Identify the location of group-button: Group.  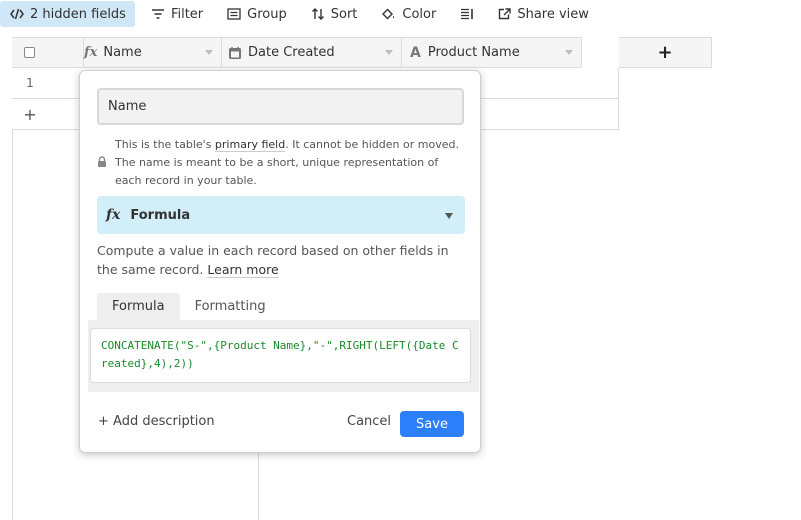
(257, 14).